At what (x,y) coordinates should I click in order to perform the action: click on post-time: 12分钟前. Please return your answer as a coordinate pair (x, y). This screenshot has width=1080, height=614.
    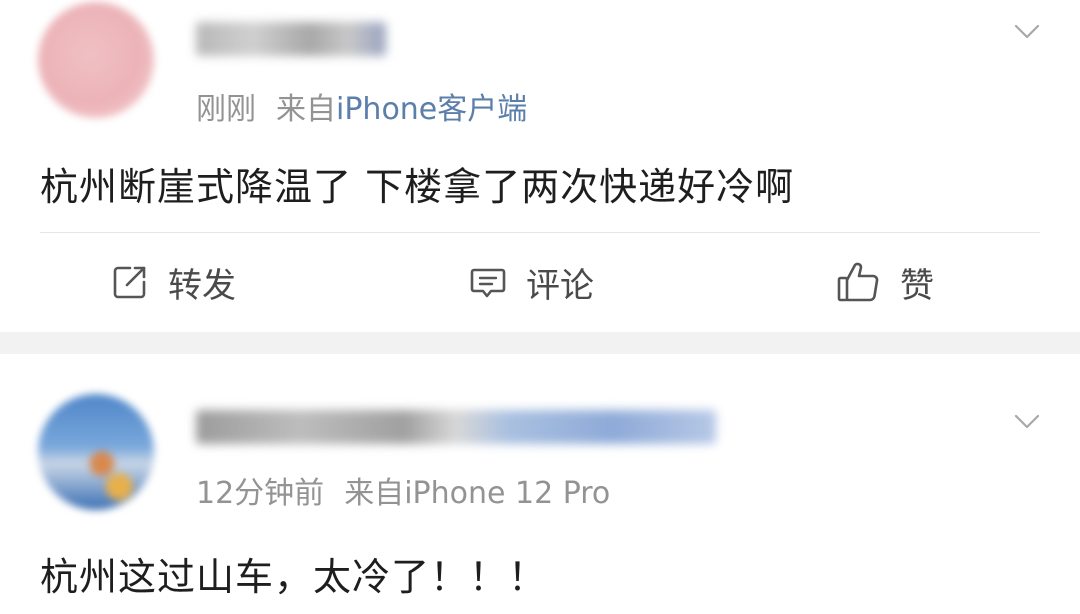
    Looking at the image, I should click on (260, 493).